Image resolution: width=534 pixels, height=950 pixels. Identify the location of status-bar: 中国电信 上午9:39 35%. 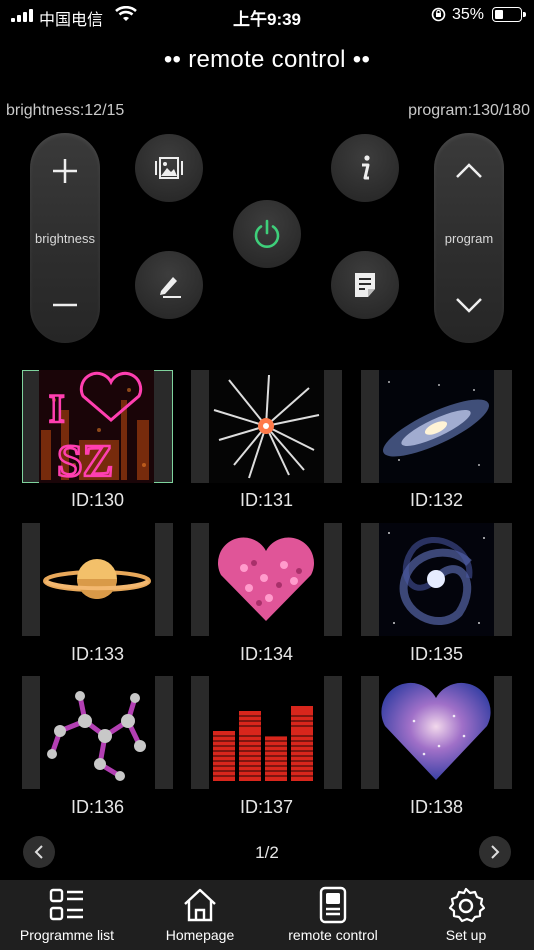
(267, 15).